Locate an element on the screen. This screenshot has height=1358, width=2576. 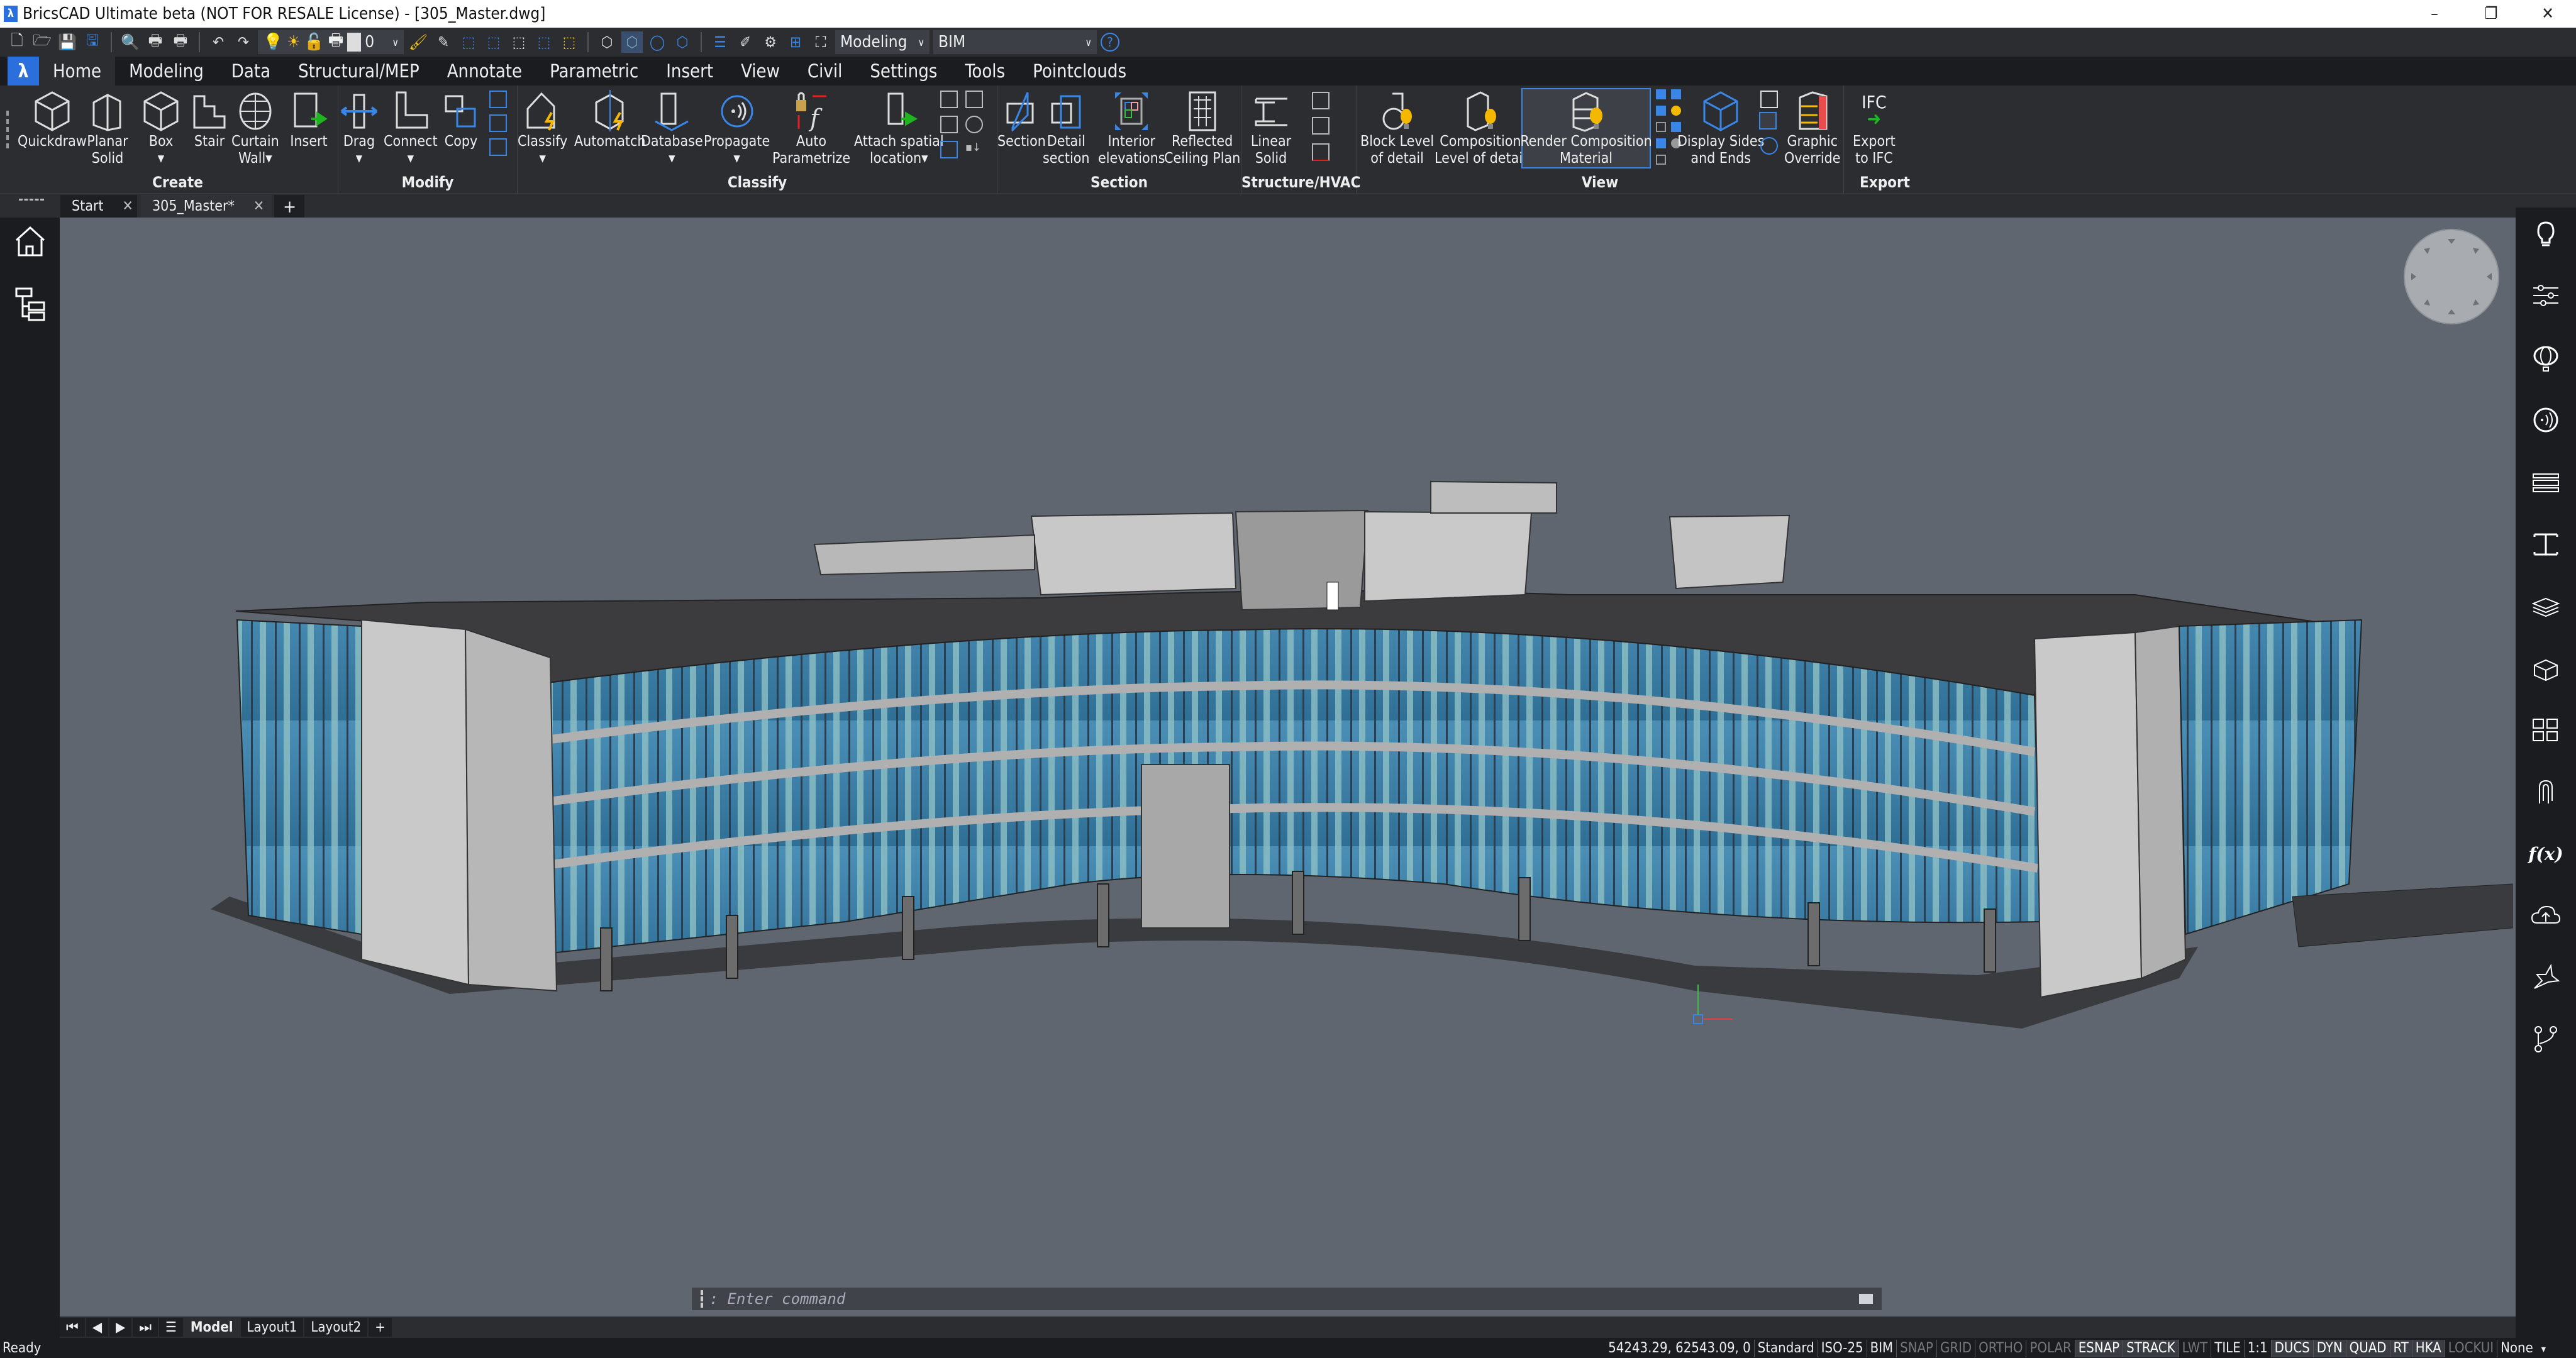
pin-star-icon is located at coordinates (2545, 977).